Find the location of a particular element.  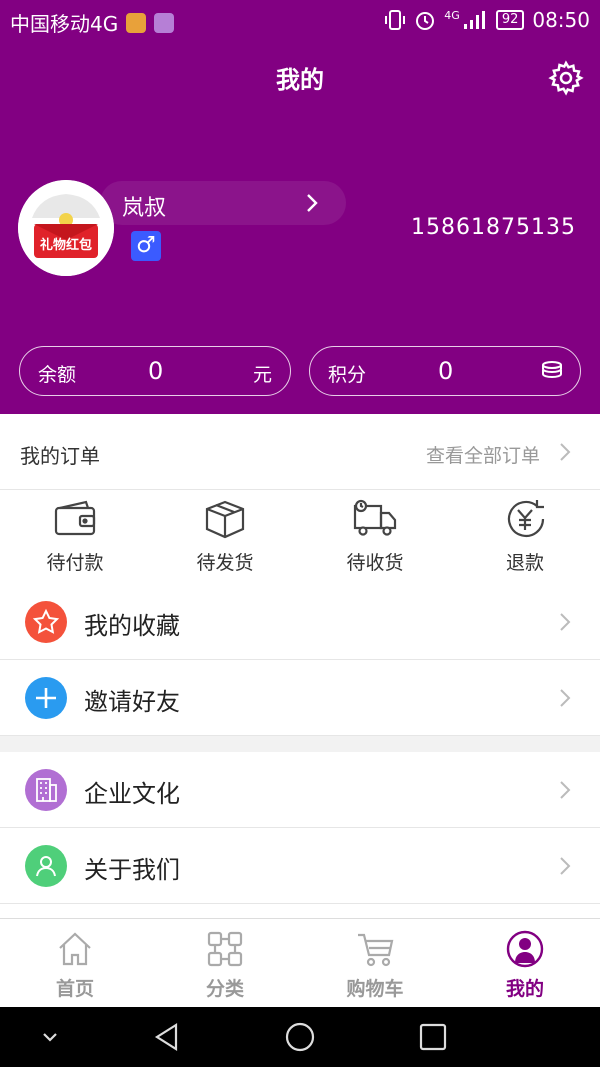

order-label: 待付款 is located at coordinates (75, 563).